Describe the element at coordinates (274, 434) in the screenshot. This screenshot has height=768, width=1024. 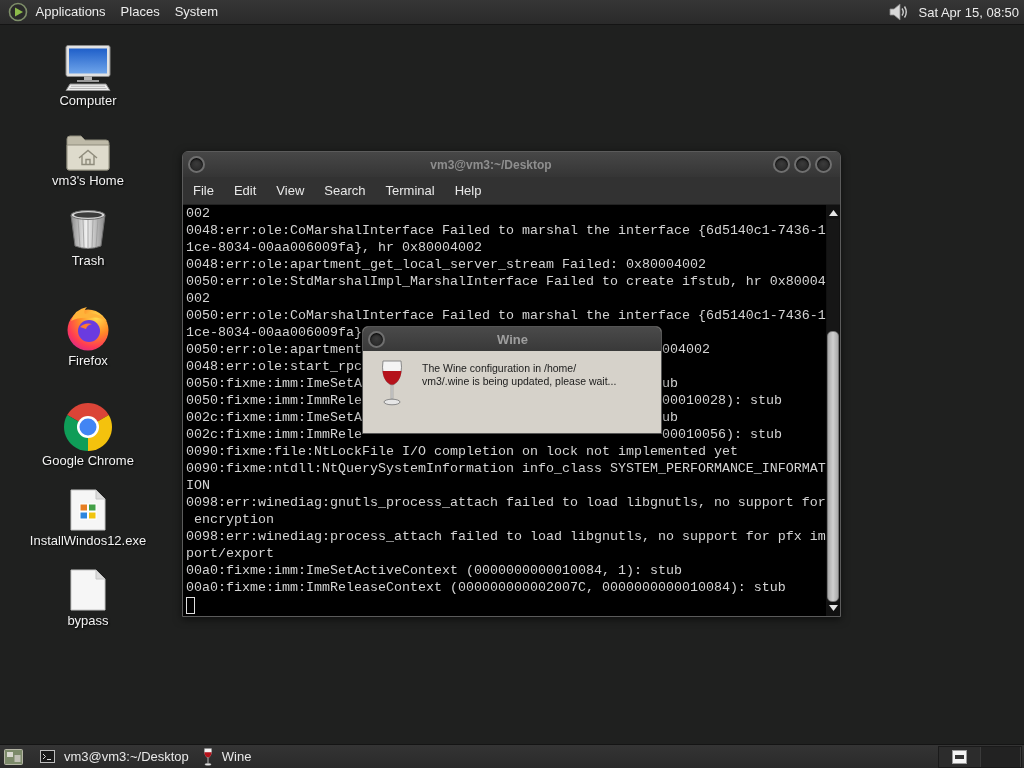
I see `terminal-line: 002c:fixme:imm:ImmRele` at that location.